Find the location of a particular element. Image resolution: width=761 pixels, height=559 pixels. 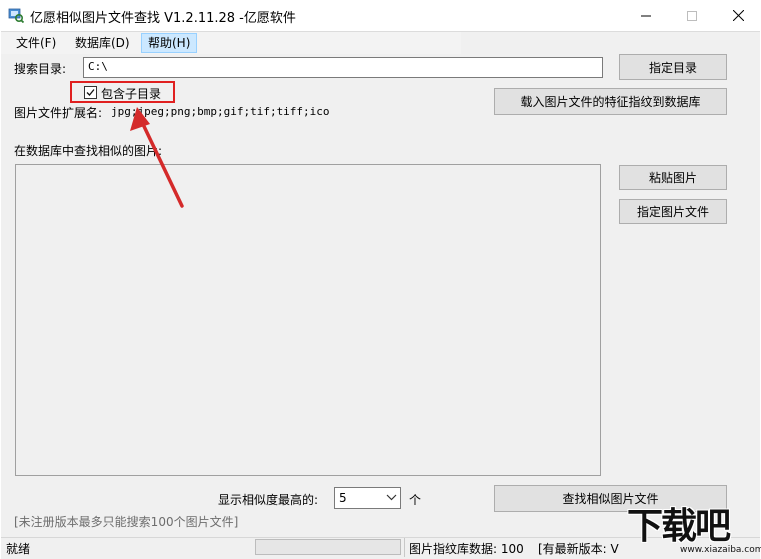

maximize-button is located at coordinates (692, 15).